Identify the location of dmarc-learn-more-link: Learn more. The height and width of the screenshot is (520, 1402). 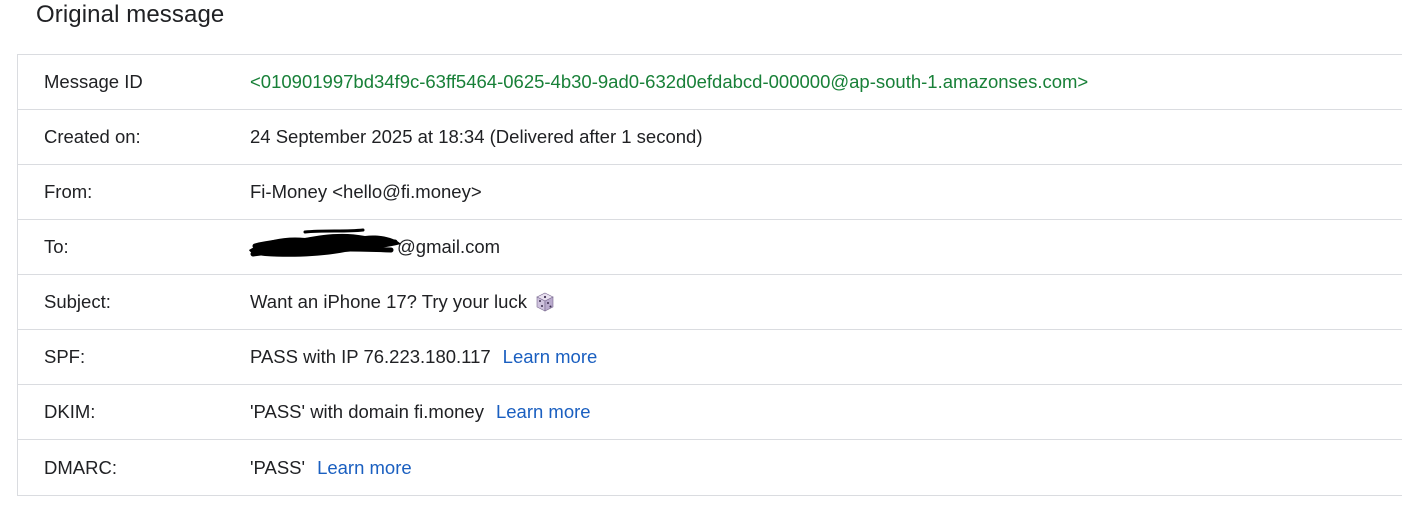
(364, 468).